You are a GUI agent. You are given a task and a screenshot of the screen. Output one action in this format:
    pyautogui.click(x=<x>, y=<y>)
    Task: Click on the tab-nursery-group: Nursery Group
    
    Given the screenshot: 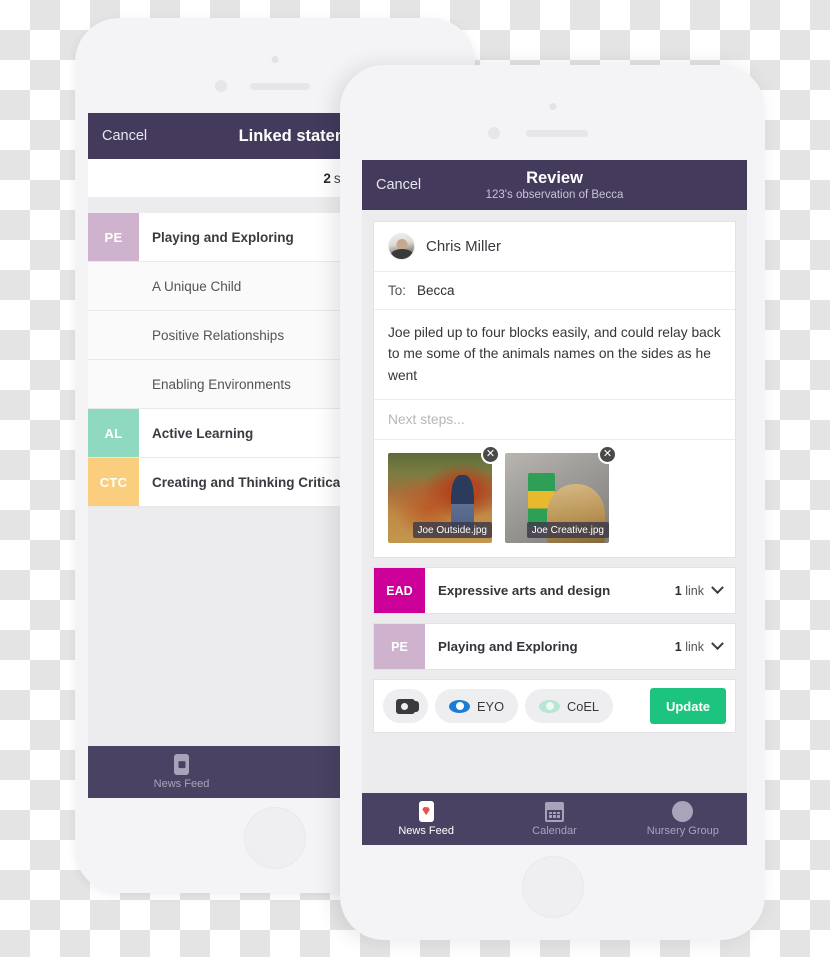 What is the action you would take?
    pyautogui.click(x=683, y=819)
    